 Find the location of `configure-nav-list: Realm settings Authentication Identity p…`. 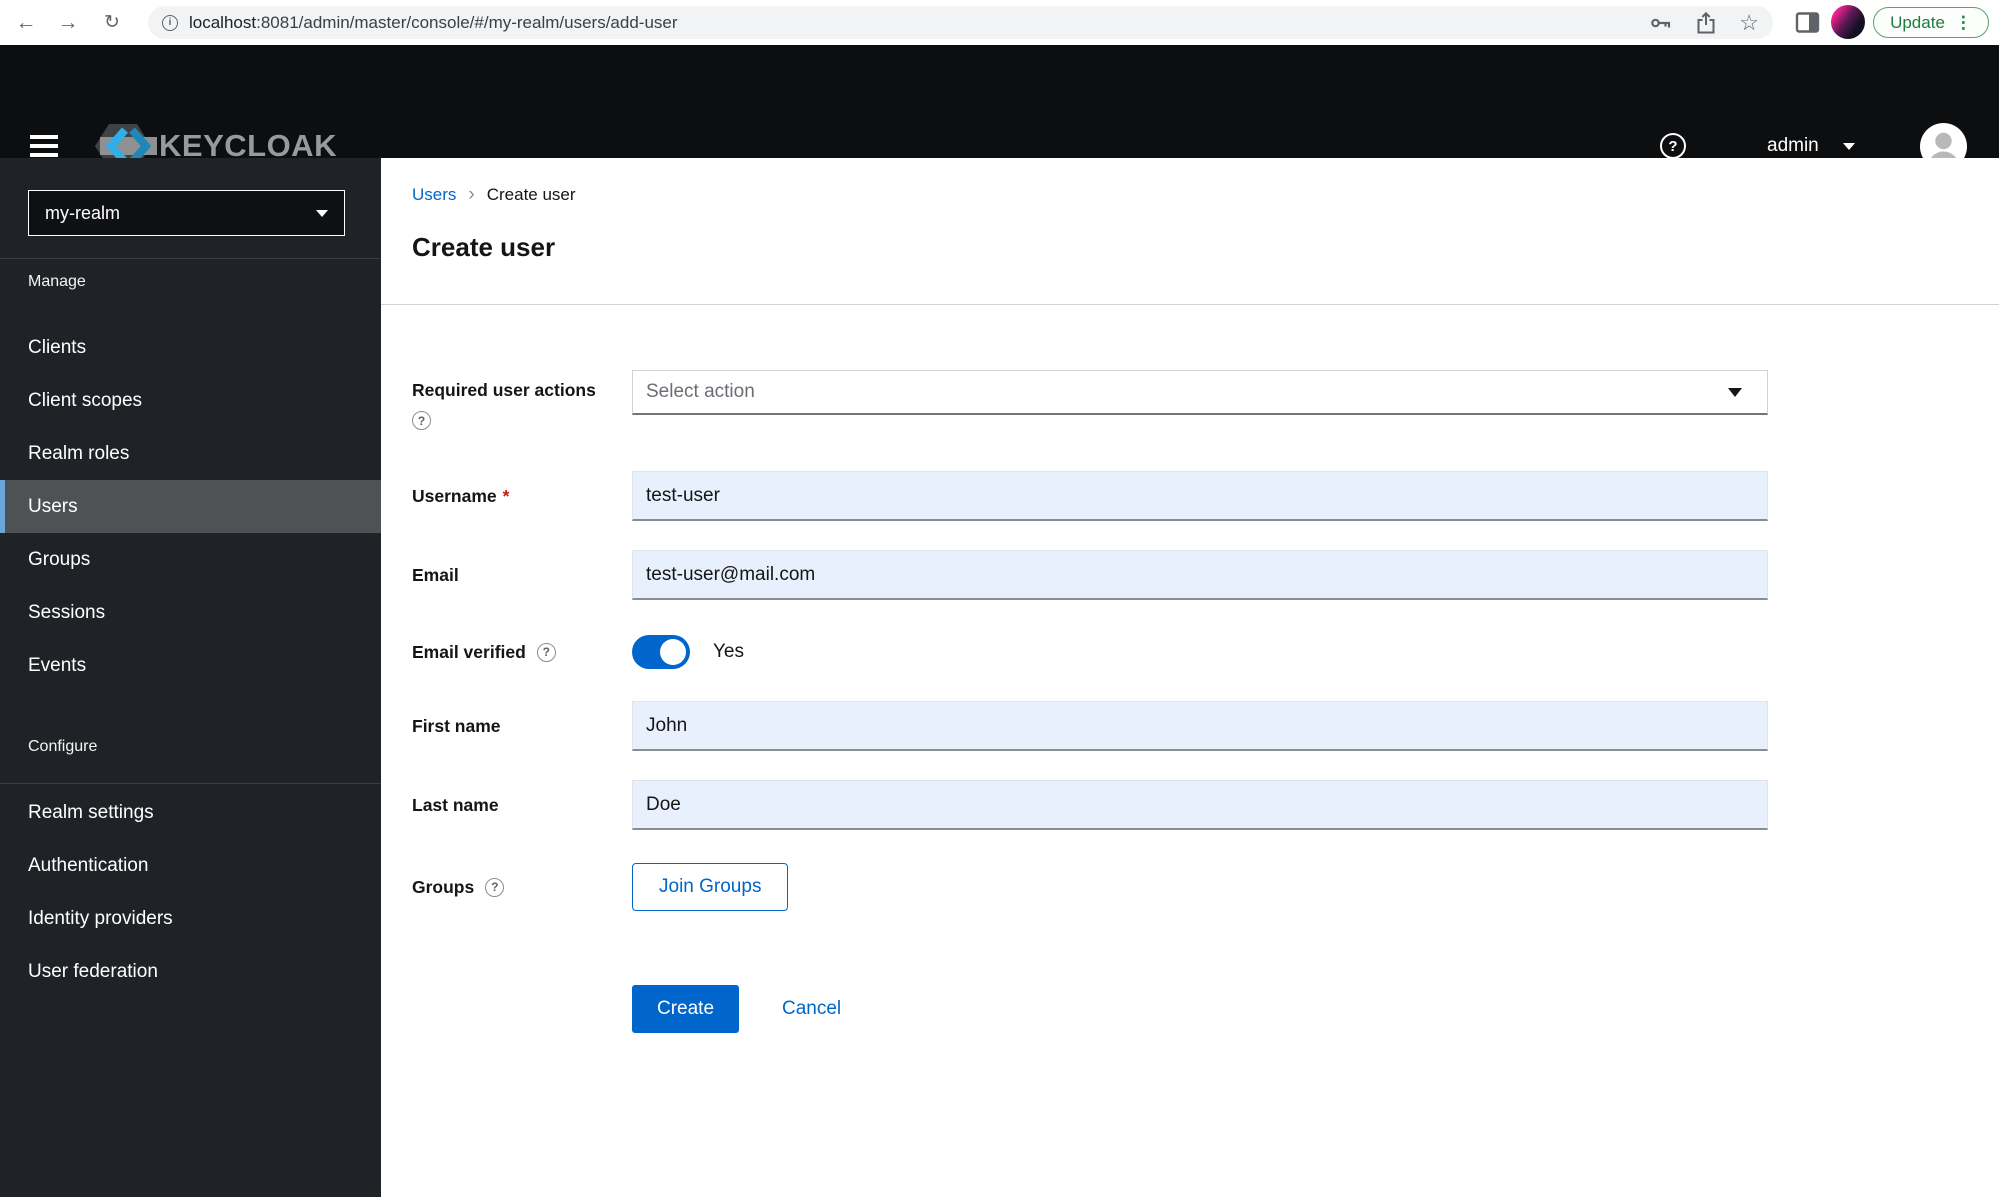

configure-nav-list: Realm settings Authentication Identity p… is located at coordinates (190, 892).